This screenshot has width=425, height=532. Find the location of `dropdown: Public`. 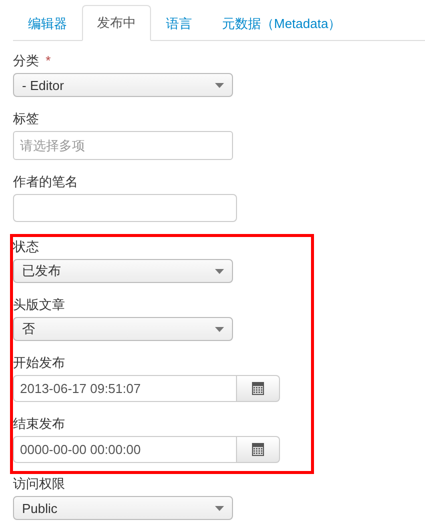

dropdown: Public is located at coordinates (123, 508).